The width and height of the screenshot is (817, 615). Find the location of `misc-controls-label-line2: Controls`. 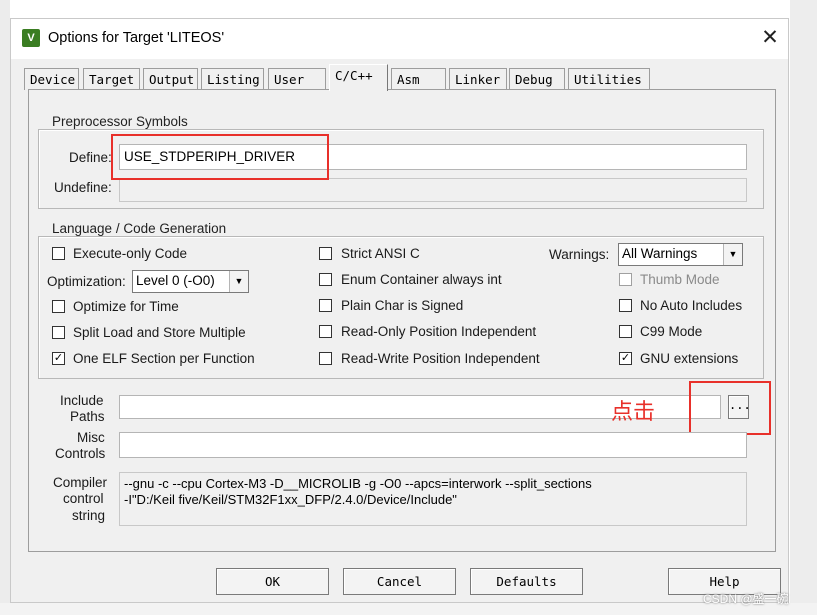

misc-controls-label-line2: Controls is located at coordinates (80, 453).